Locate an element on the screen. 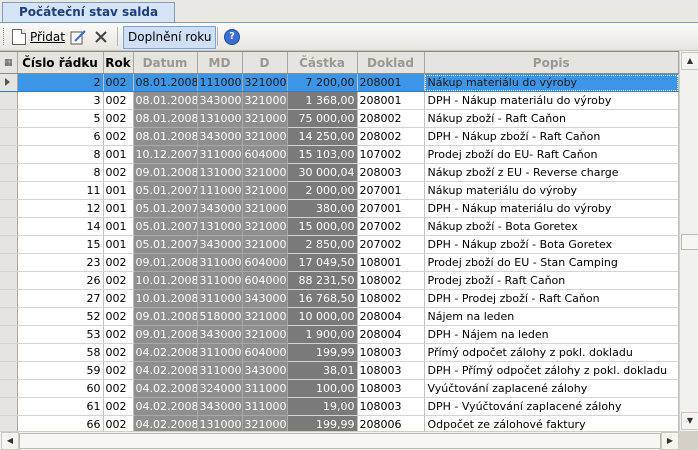 This screenshot has height=450, width=698. delete-button is located at coordinates (101, 36).